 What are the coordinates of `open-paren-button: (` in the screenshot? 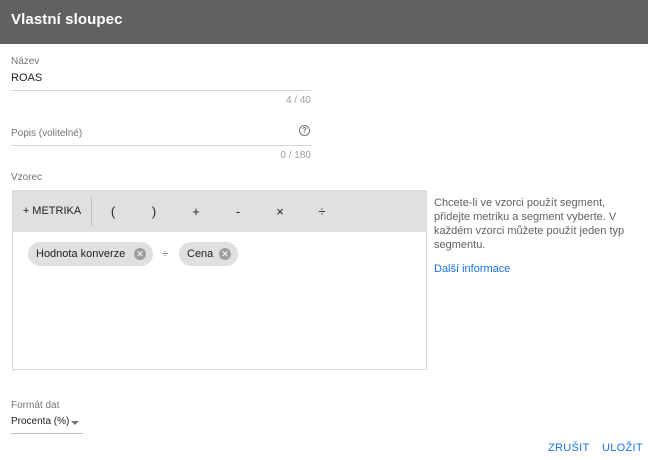 It's located at (113, 211).